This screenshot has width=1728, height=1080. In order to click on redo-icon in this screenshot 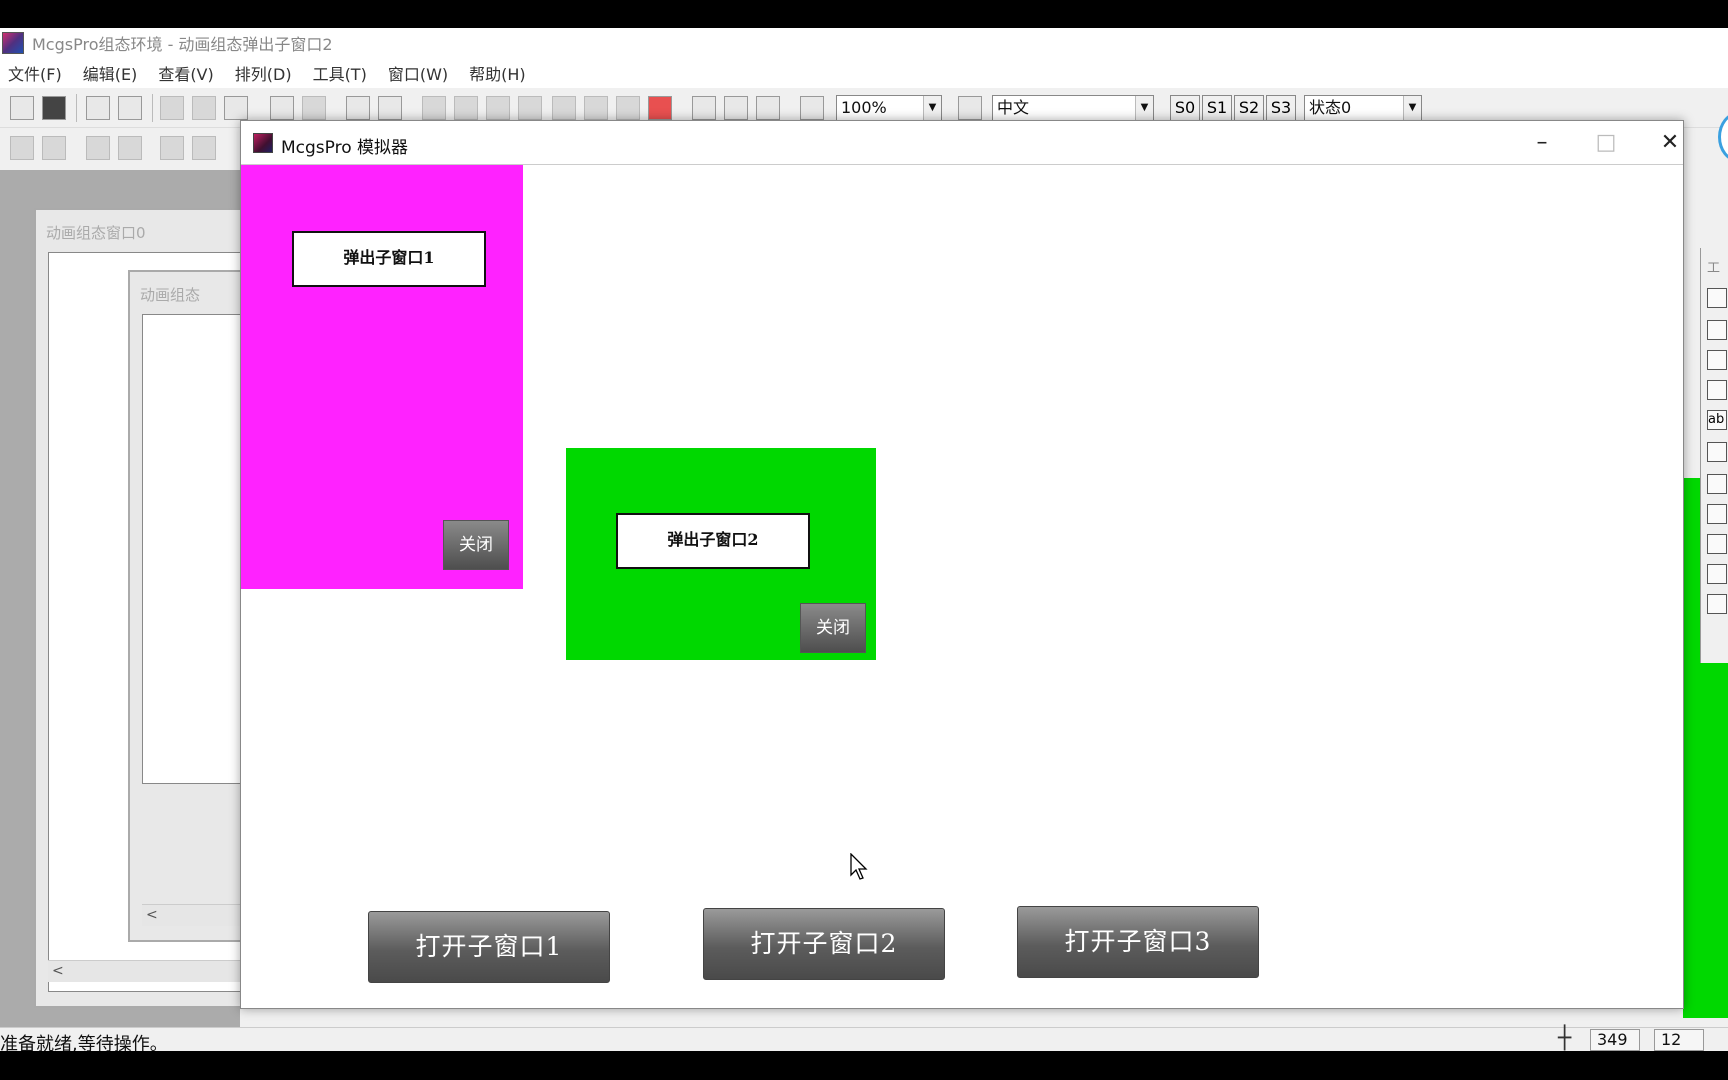, I will do `click(314, 108)`.